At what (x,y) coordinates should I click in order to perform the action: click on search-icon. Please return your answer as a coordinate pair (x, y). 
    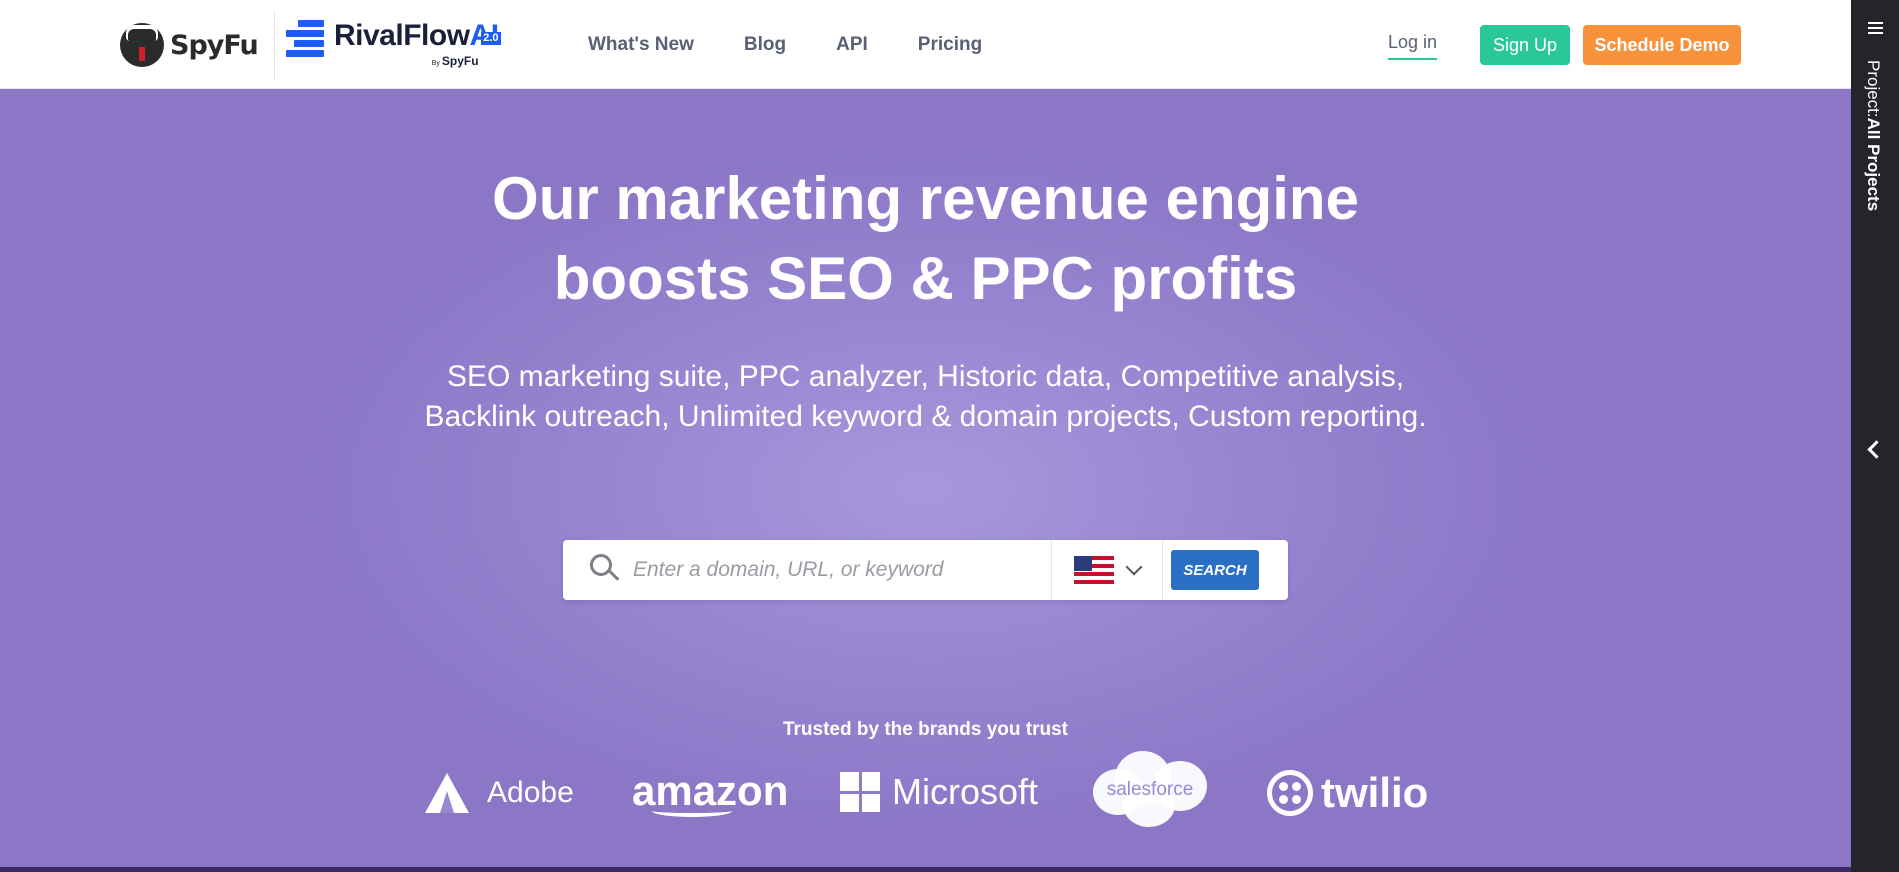
    Looking at the image, I should click on (592, 570).